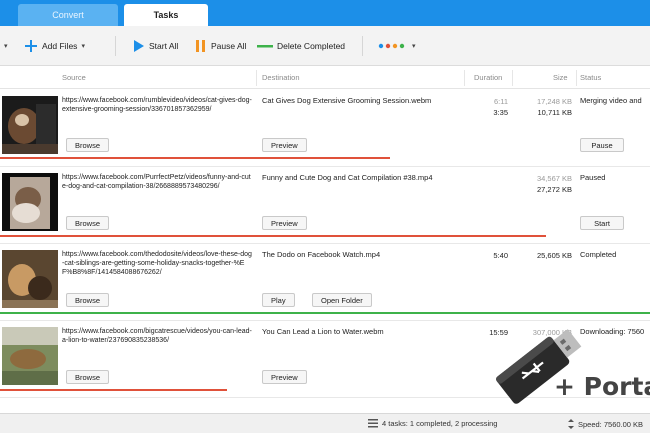 The width and height of the screenshot is (650, 433). What do you see at coordinates (200, 46) in the screenshot?
I see `pause-icon` at bounding box center [200, 46].